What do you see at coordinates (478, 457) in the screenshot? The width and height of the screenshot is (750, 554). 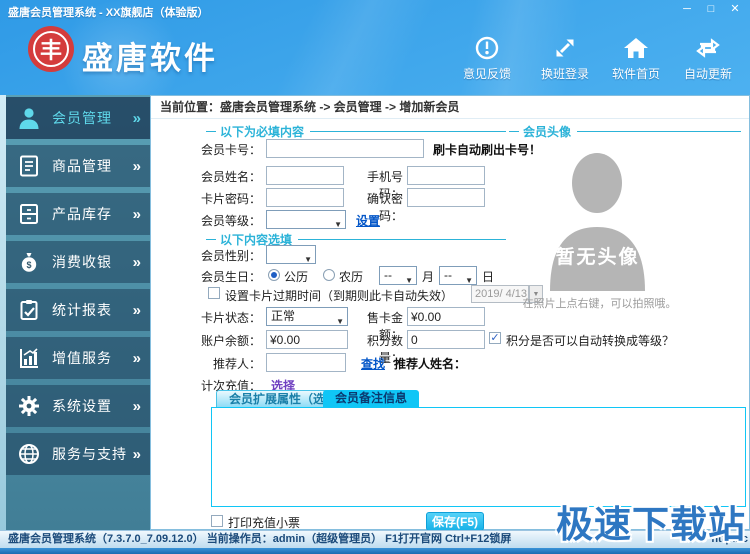 I see `tab-content-panel` at bounding box center [478, 457].